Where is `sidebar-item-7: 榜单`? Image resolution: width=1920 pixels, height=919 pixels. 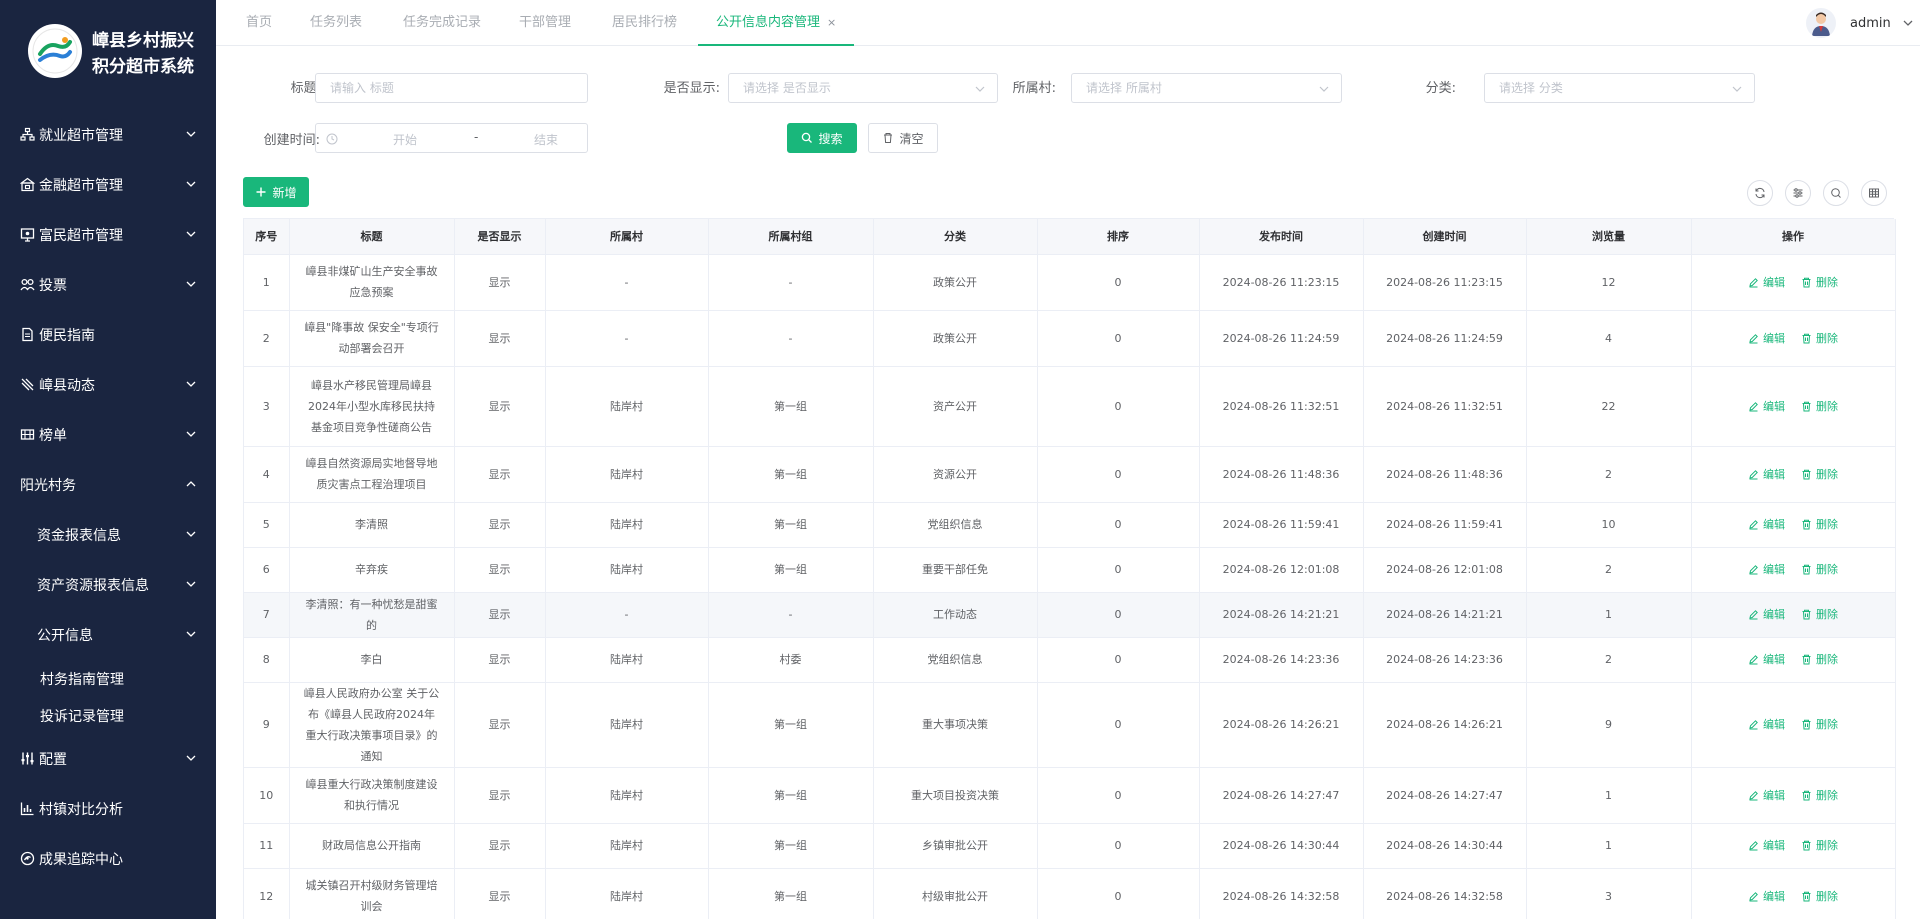 sidebar-item-7: 榜单 is located at coordinates (108, 435).